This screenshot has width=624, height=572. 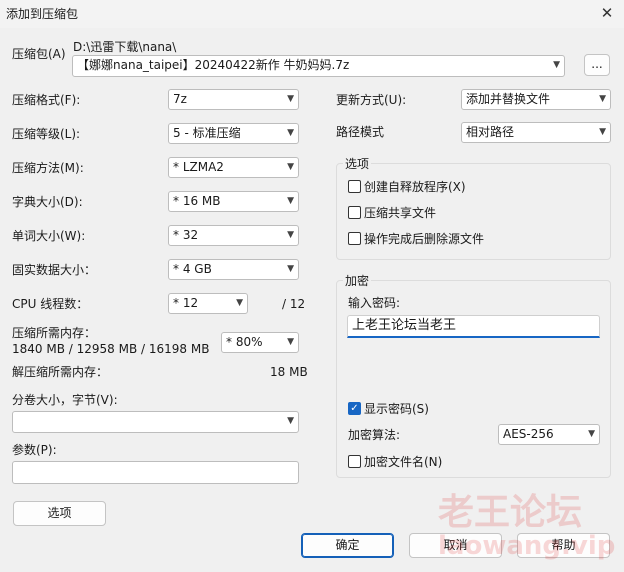 I want to click on shared-files-label: 压缩共享文件, so click(x=400, y=213).